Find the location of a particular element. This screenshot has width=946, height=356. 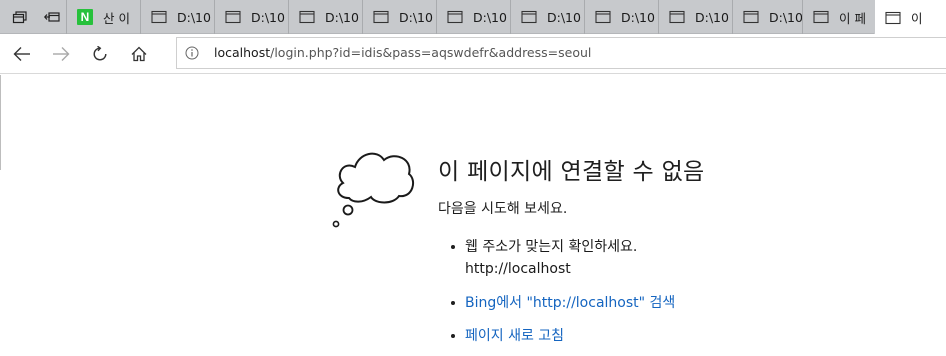

tab-active: 이 is located at coordinates (910, 17).